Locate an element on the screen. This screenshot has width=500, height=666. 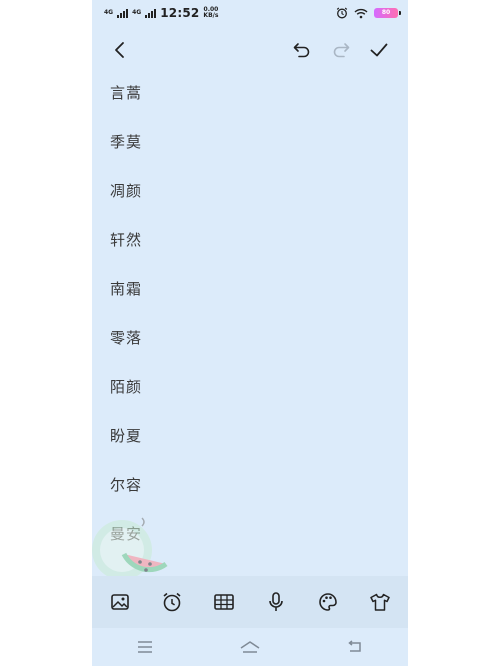
theme-button is located at coordinates (380, 602).